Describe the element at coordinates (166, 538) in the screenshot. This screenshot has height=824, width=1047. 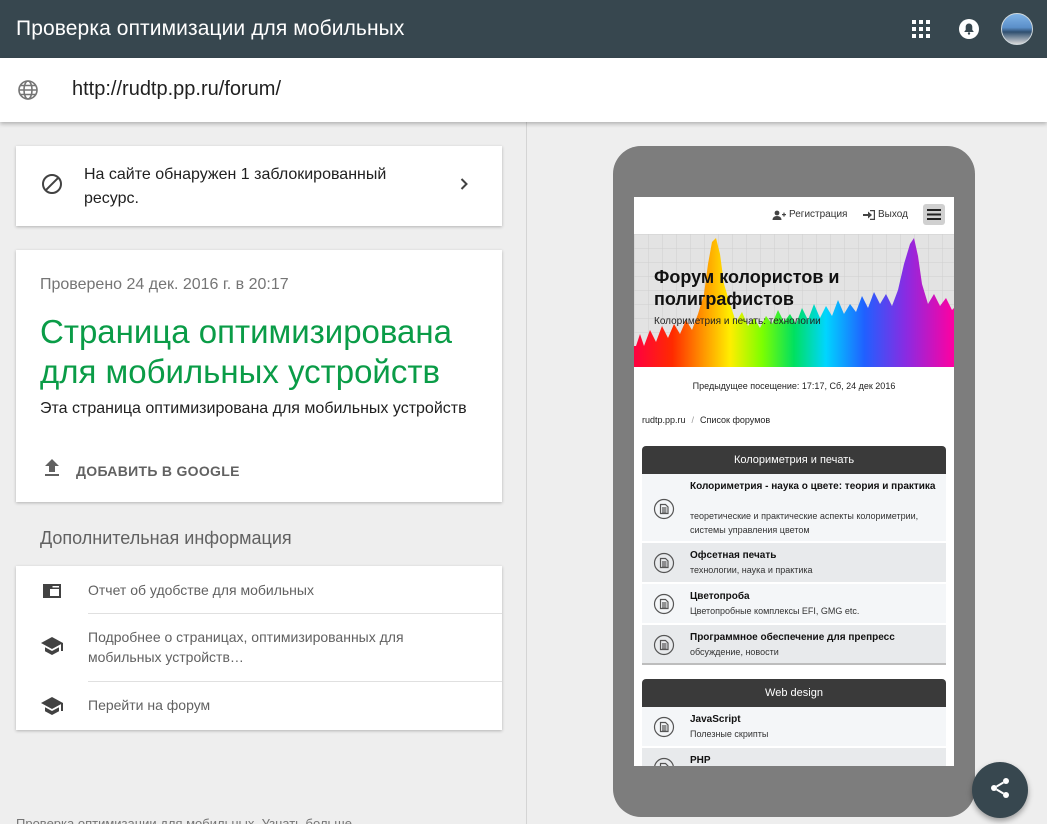
I see `more-info-heading: Дополнительная информация` at that location.